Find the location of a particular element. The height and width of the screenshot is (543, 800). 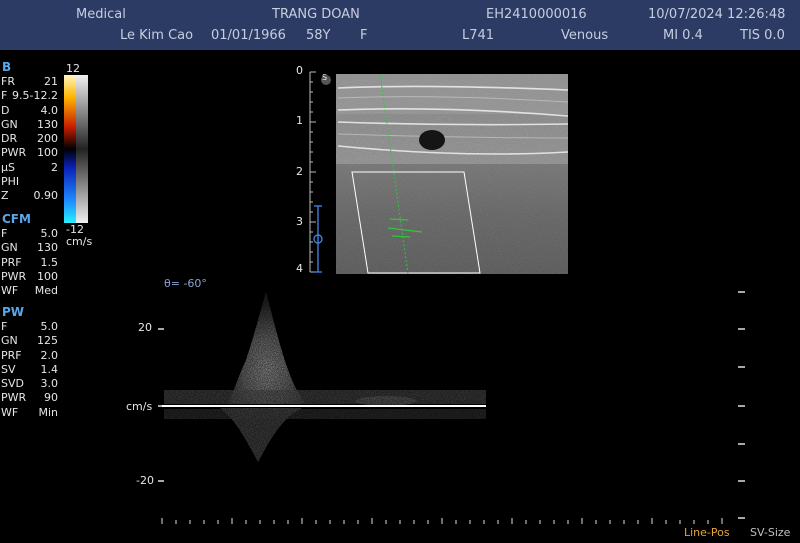

param-row: GN 125 is located at coordinates (29, 341).